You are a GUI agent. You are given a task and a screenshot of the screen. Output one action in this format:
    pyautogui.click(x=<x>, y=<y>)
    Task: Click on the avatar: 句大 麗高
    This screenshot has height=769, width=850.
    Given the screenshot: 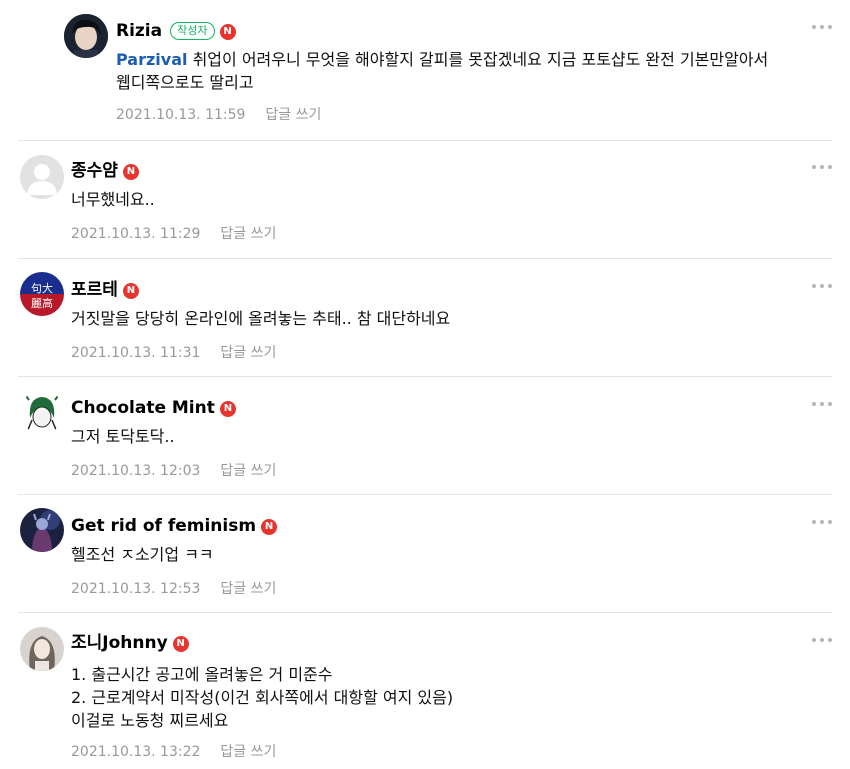 What is the action you would take?
    pyautogui.click(x=42, y=294)
    